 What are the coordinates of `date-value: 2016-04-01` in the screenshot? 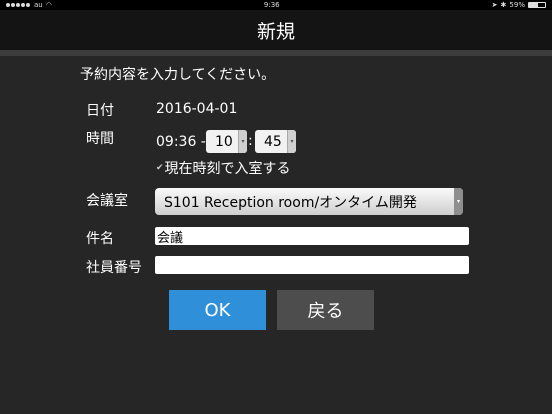 It's located at (197, 109).